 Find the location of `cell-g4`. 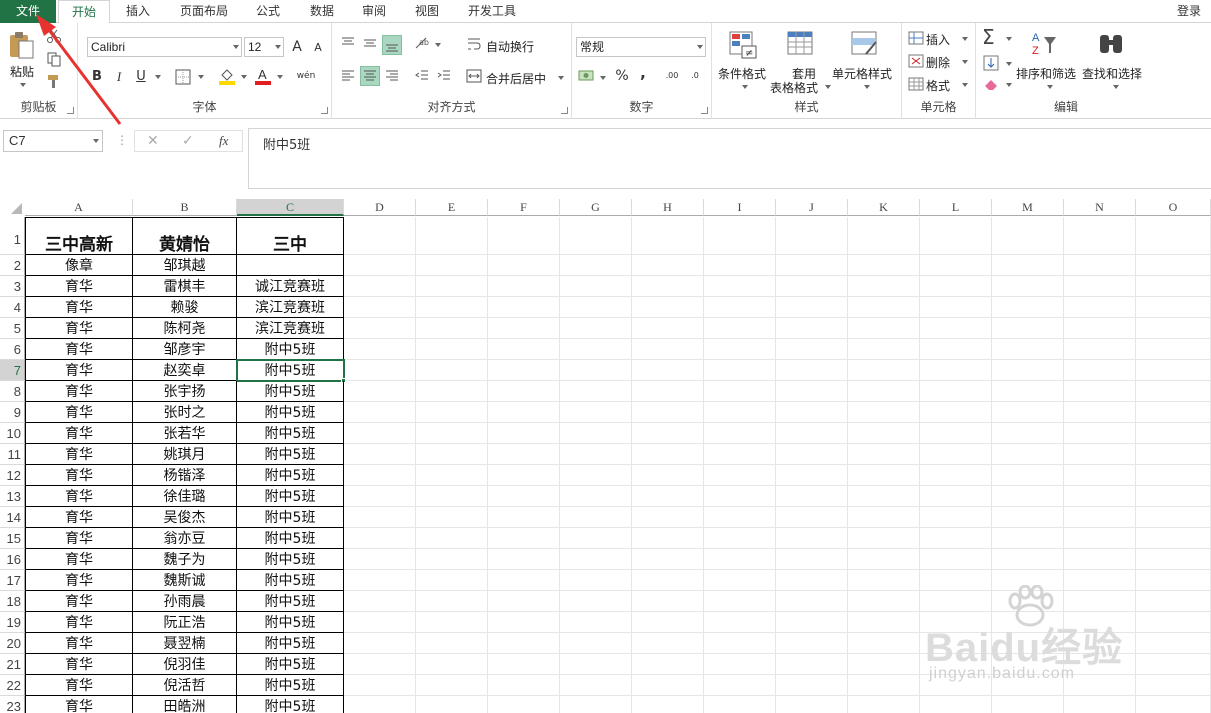

cell-g4 is located at coordinates (596, 307).